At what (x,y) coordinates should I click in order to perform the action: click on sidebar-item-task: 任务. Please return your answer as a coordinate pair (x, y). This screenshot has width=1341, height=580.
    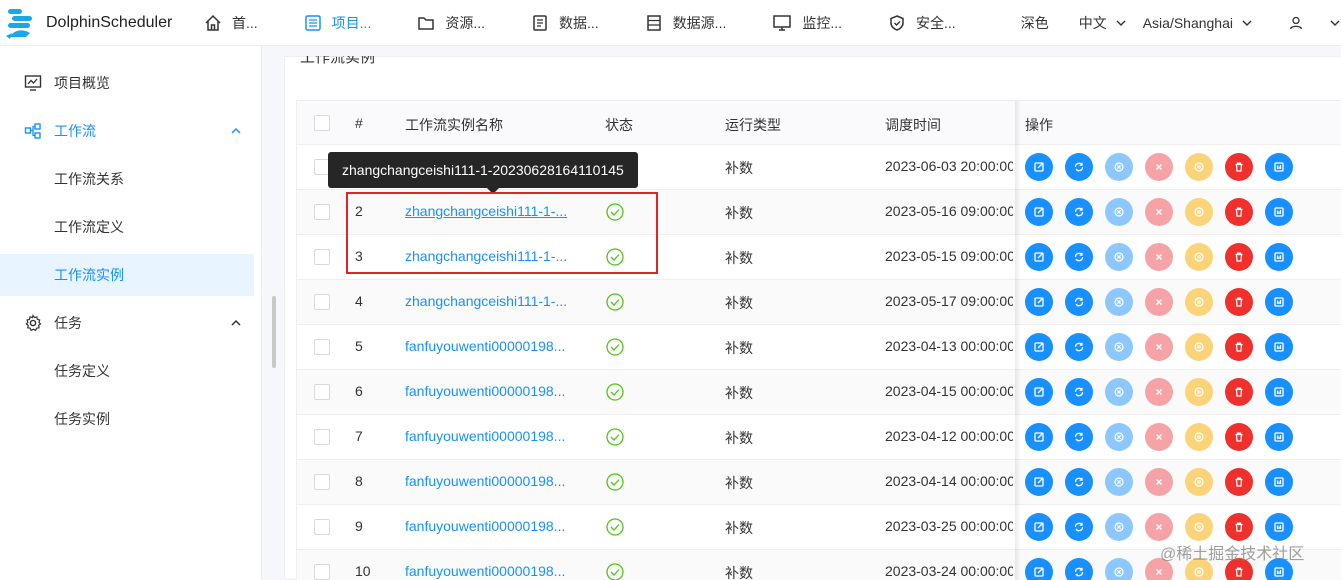
    Looking at the image, I should click on (127, 323).